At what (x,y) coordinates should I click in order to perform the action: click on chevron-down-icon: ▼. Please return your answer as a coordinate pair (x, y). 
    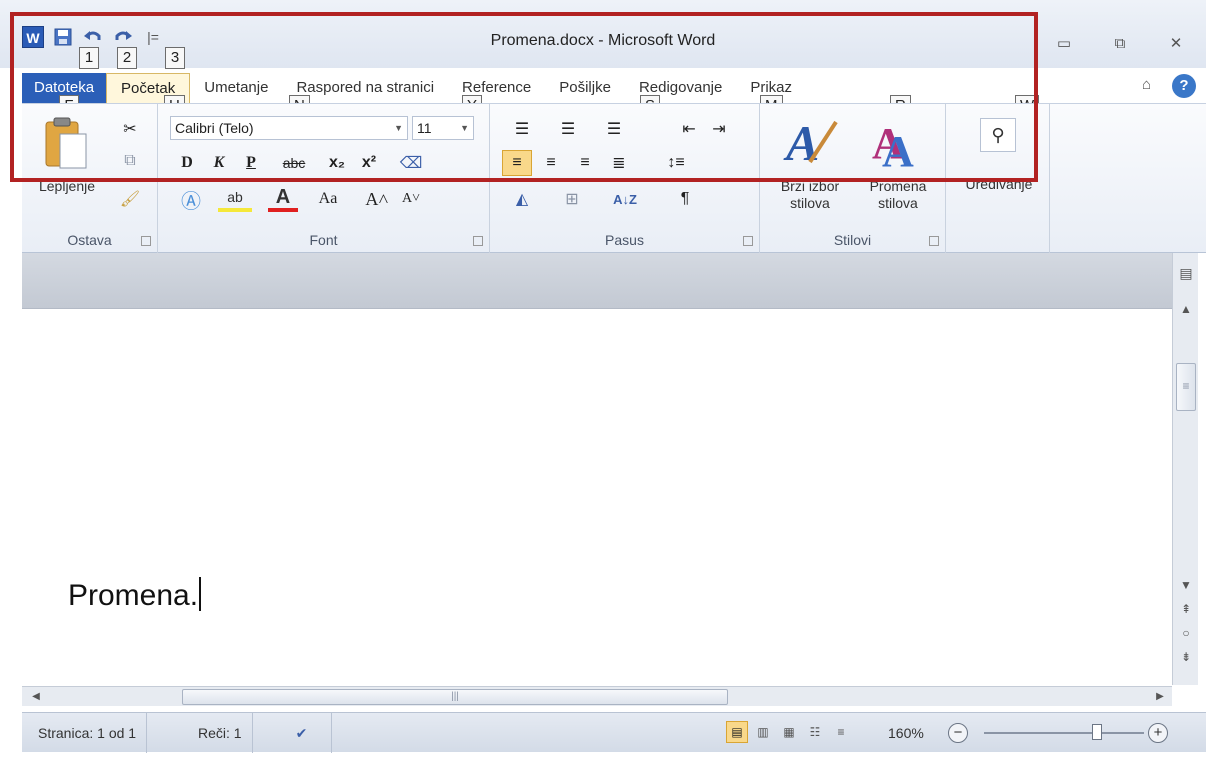
    Looking at the image, I should click on (398, 128).